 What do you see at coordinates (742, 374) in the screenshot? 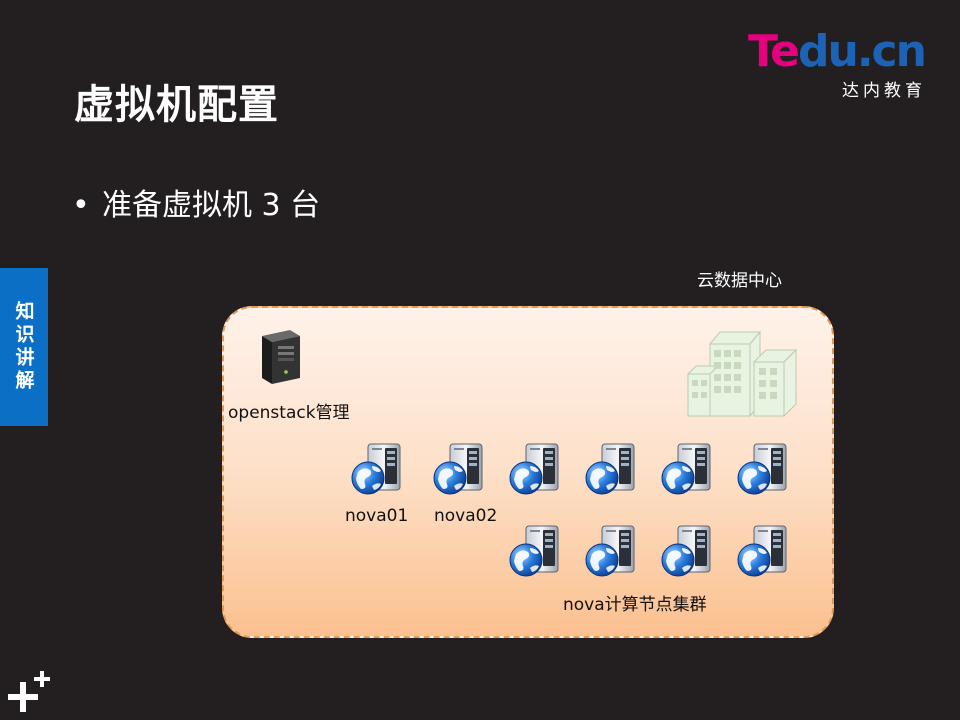
I see `building-icon` at bounding box center [742, 374].